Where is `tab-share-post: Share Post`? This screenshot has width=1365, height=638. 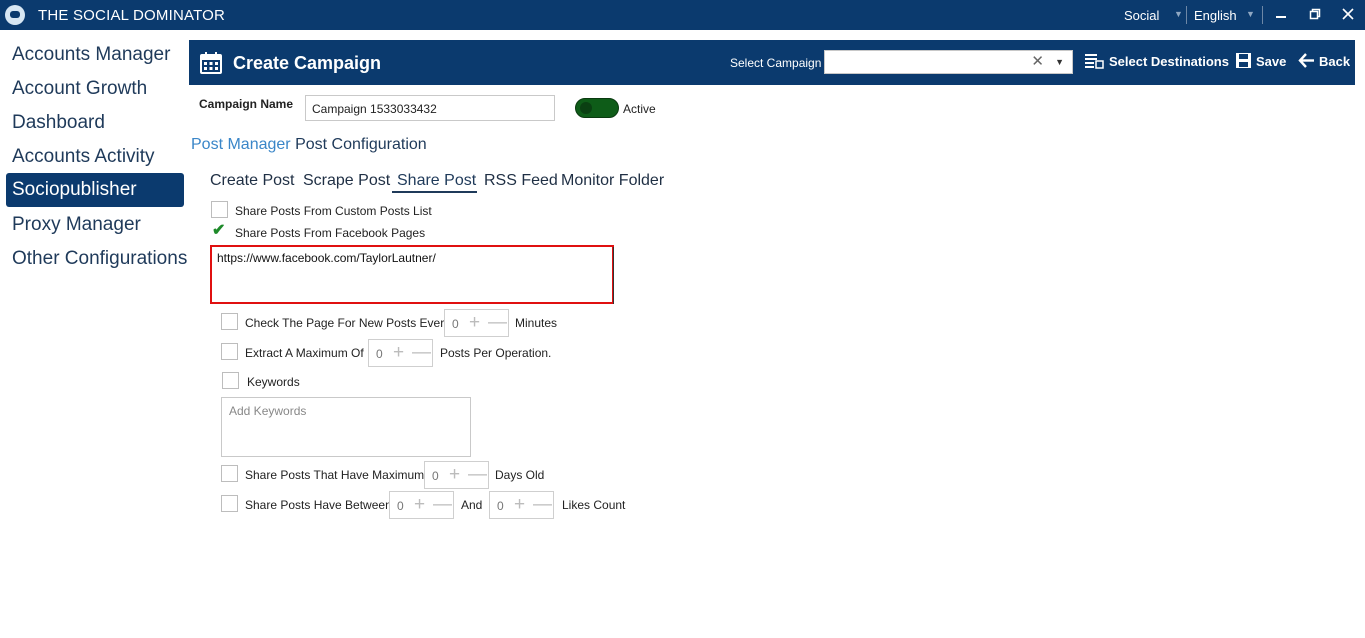 tab-share-post: Share Post is located at coordinates (436, 181).